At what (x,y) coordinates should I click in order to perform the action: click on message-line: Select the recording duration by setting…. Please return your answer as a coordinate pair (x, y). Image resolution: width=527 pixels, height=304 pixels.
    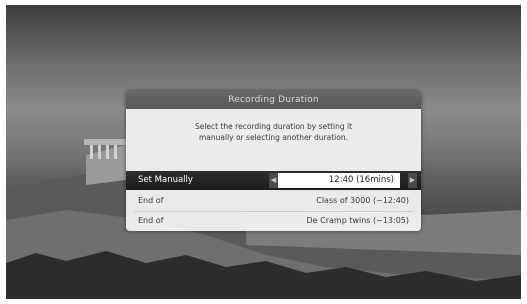
    Looking at the image, I should click on (273, 126).